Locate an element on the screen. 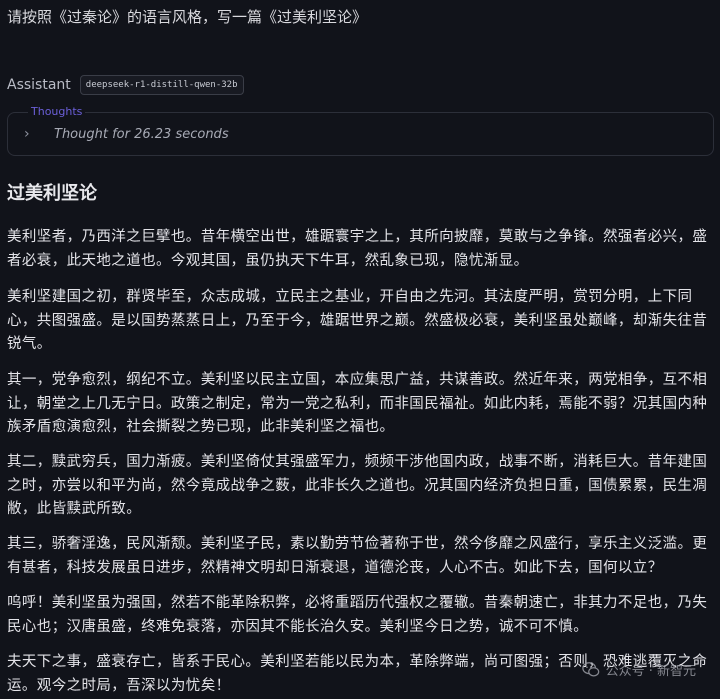 The width and height of the screenshot is (720, 699). thoughts-toggle: › Thought for 26.23 seconds is located at coordinates (126, 134).